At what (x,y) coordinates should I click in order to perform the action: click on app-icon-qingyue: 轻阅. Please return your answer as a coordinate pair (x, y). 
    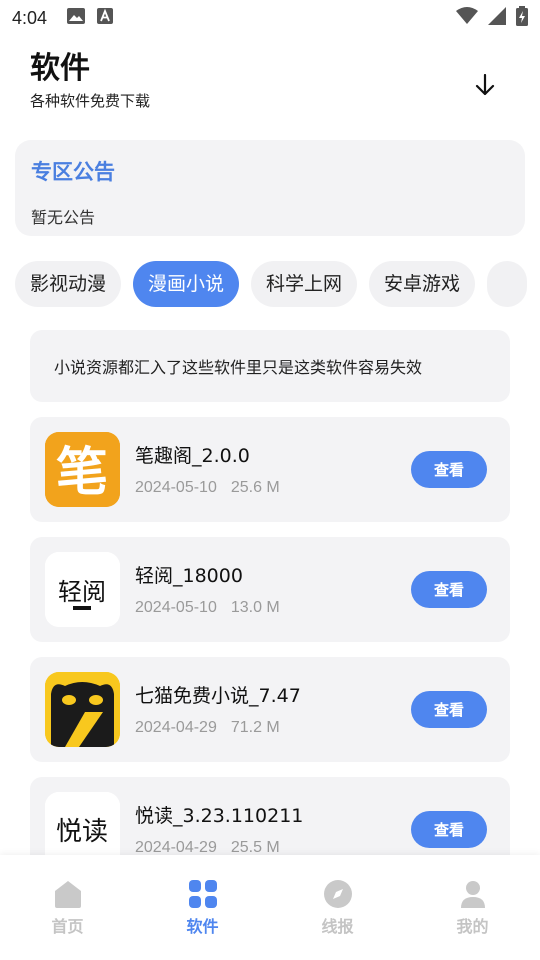
    Looking at the image, I should click on (82, 589).